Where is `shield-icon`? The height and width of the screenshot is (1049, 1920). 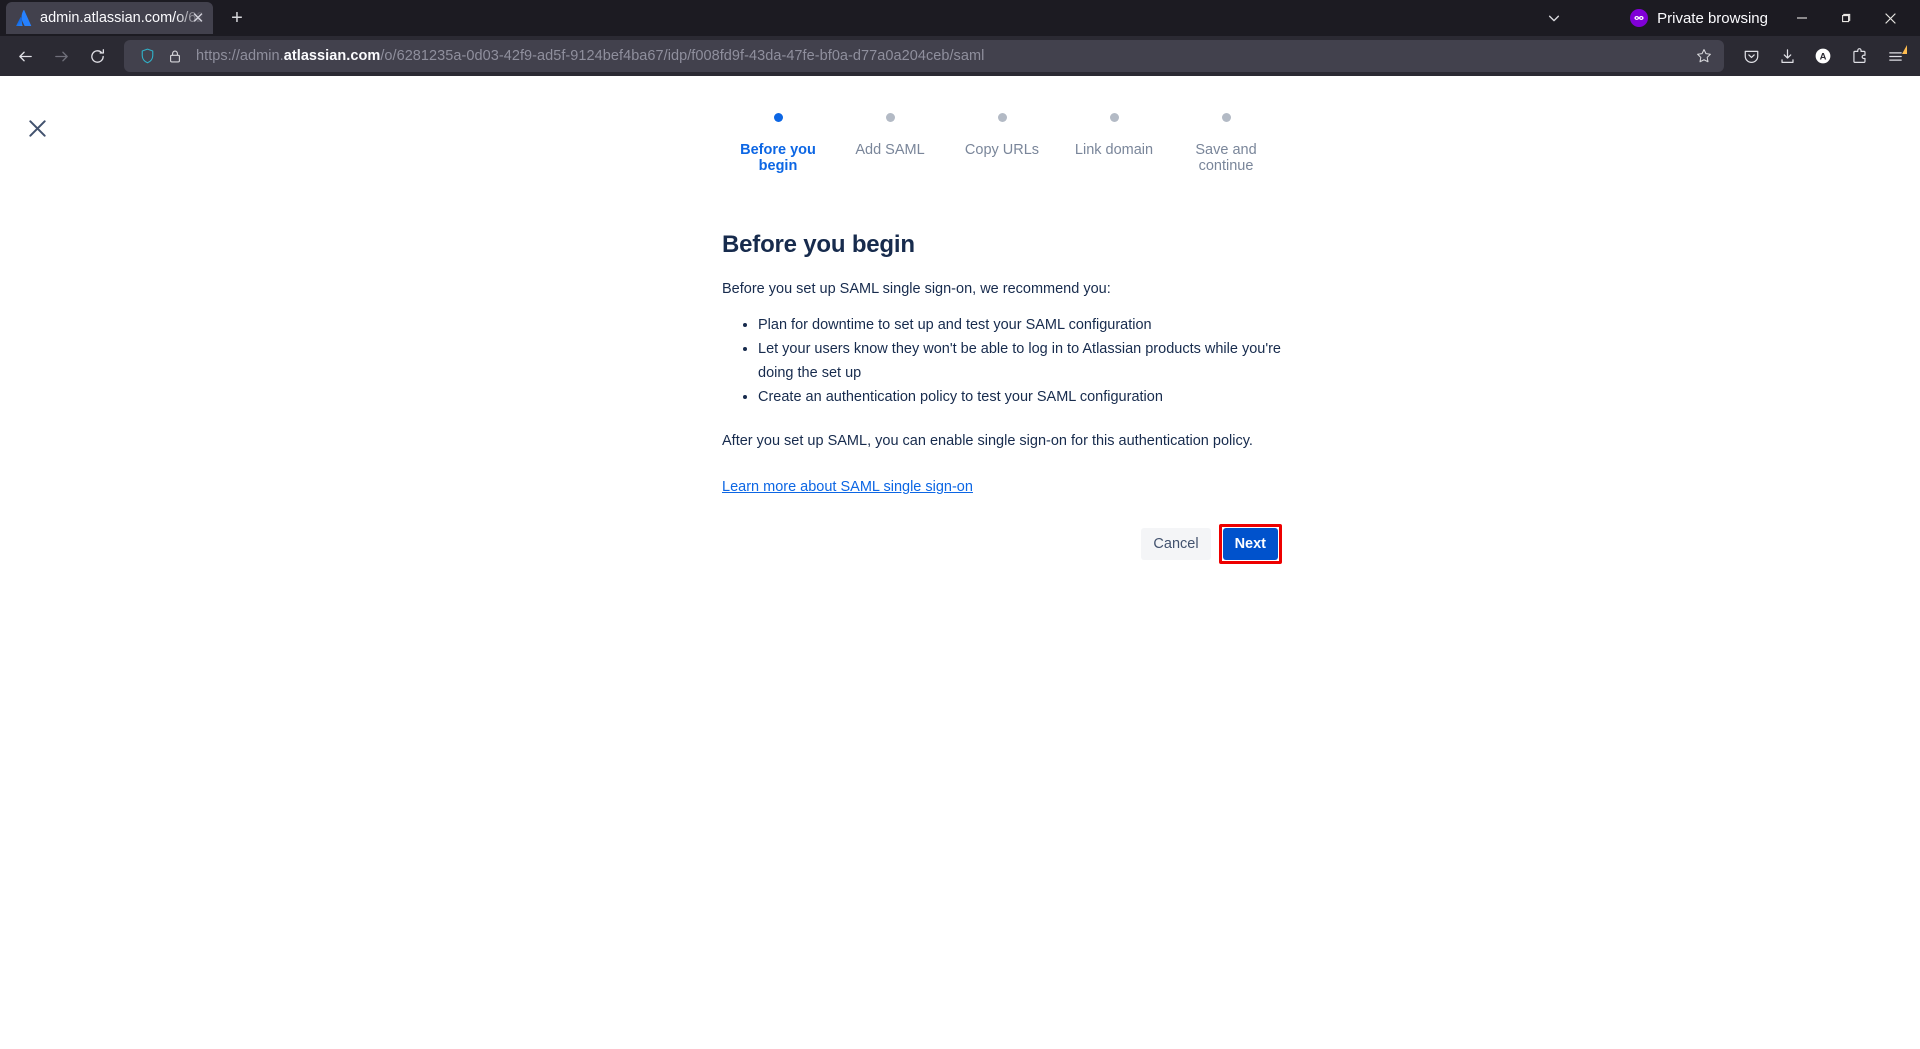
shield-icon is located at coordinates (147, 56).